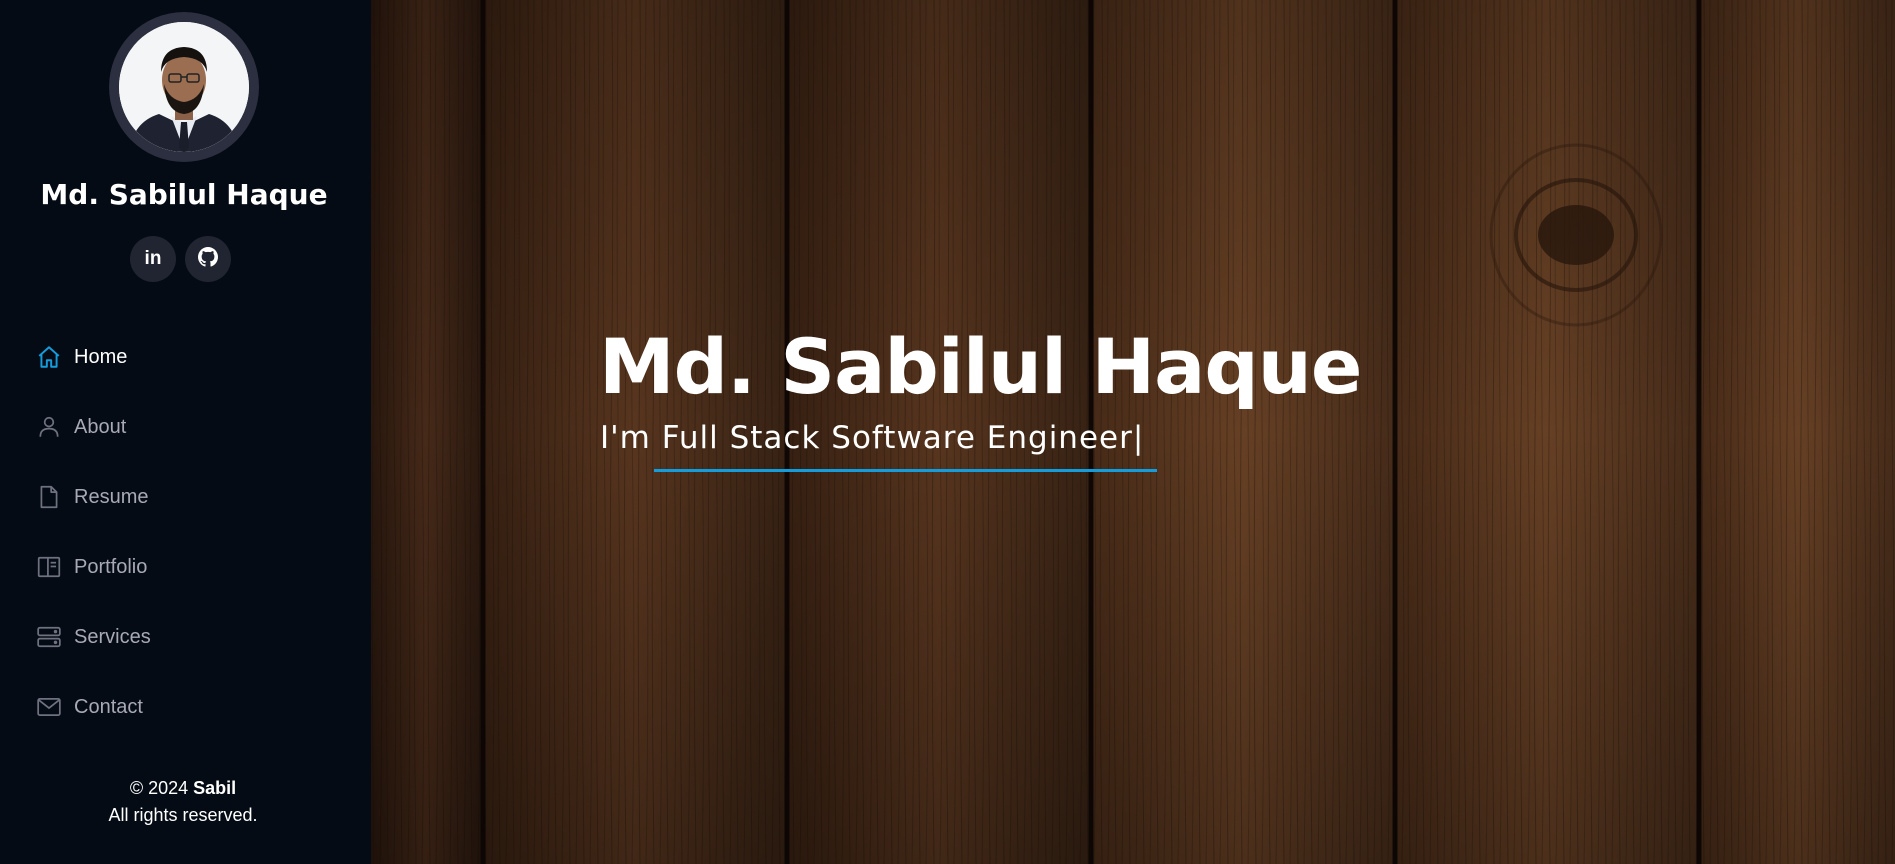  I want to click on avatar, so click(184, 87).